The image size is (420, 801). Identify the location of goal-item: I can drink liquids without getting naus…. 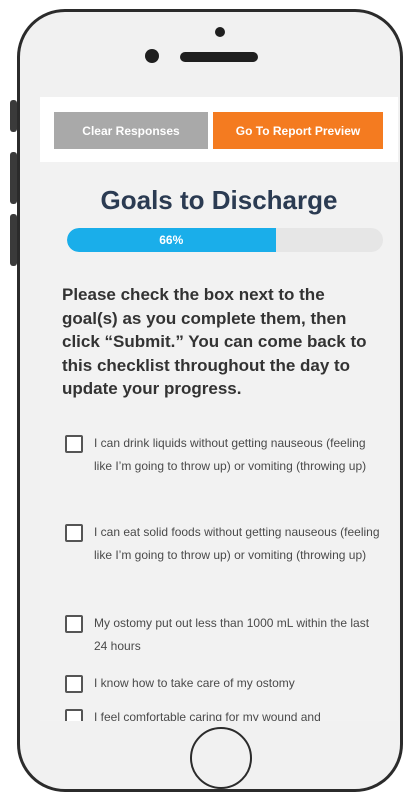
(224, 456).